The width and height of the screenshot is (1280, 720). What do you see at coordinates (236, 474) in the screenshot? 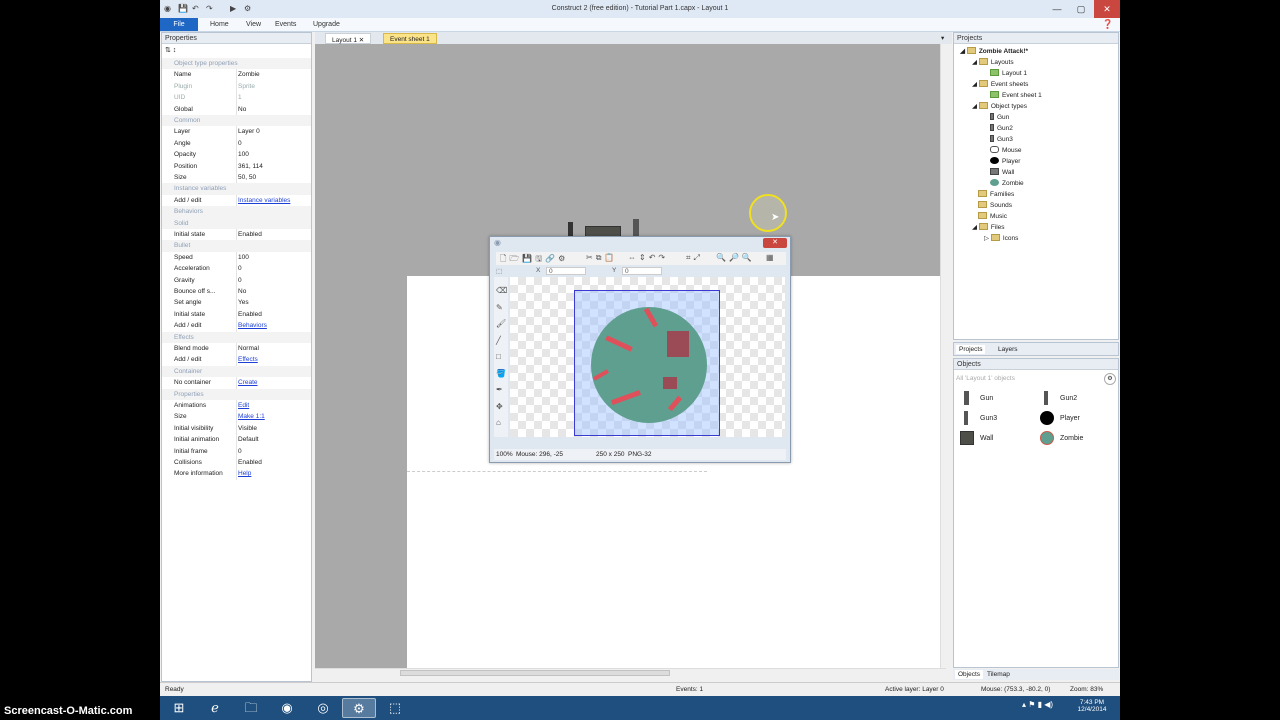
I see `property-row: More information Help` at bounding box center [236, 474].